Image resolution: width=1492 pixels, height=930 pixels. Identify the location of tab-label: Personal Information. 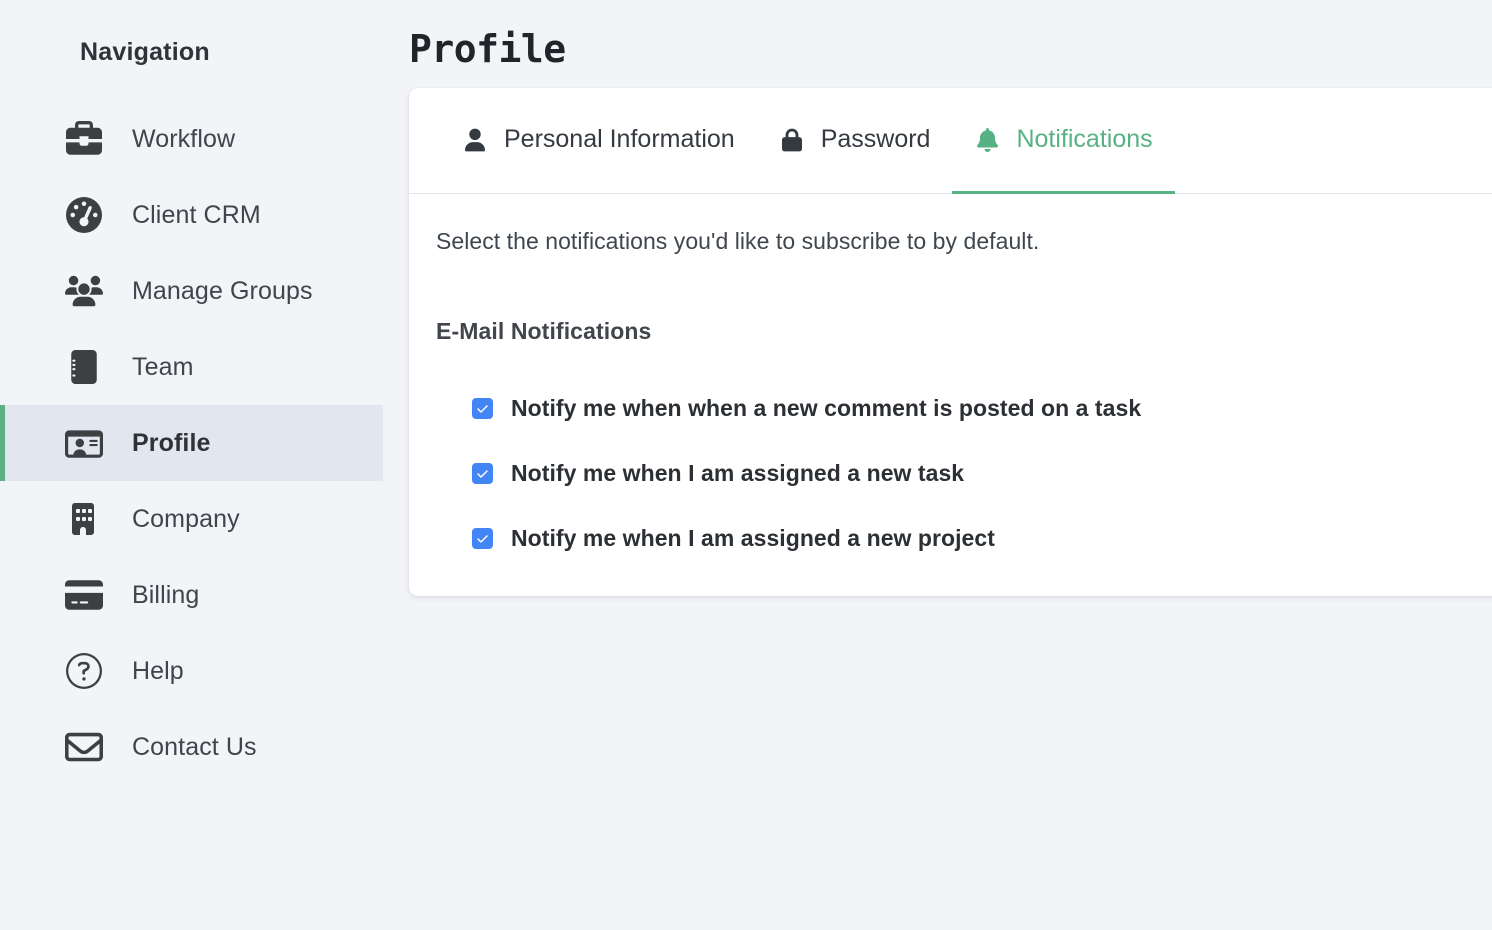
(619, 139).